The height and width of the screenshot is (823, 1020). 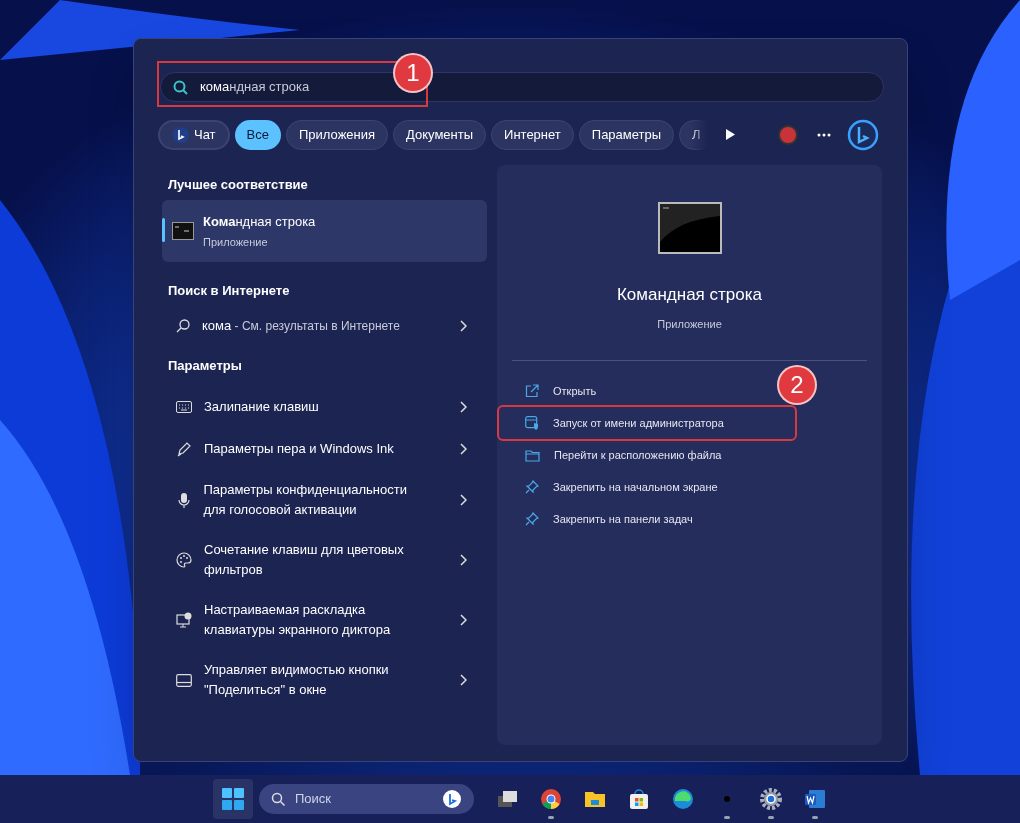 What do you see at coordinates (299, 449) in the screenshot?
I see `settings-label: Параметры пера и Windows Ink` at bounding box center [299, 449].